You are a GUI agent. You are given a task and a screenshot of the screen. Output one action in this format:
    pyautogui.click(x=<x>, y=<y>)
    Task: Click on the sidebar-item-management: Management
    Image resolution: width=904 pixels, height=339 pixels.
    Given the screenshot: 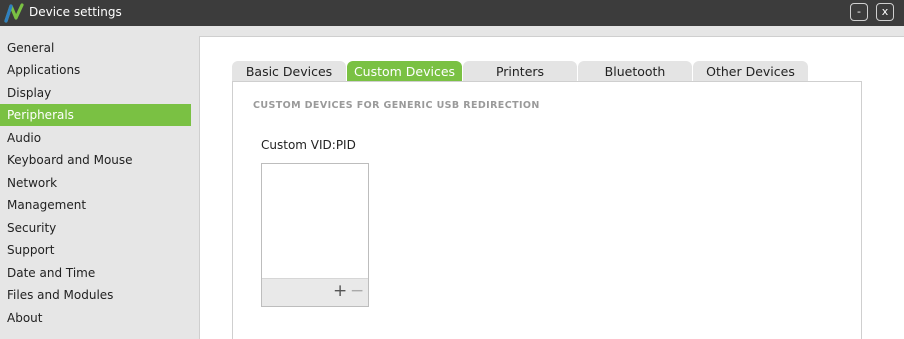 What is the action you would take?
    pyautogui.click(x=95, y=205)
    